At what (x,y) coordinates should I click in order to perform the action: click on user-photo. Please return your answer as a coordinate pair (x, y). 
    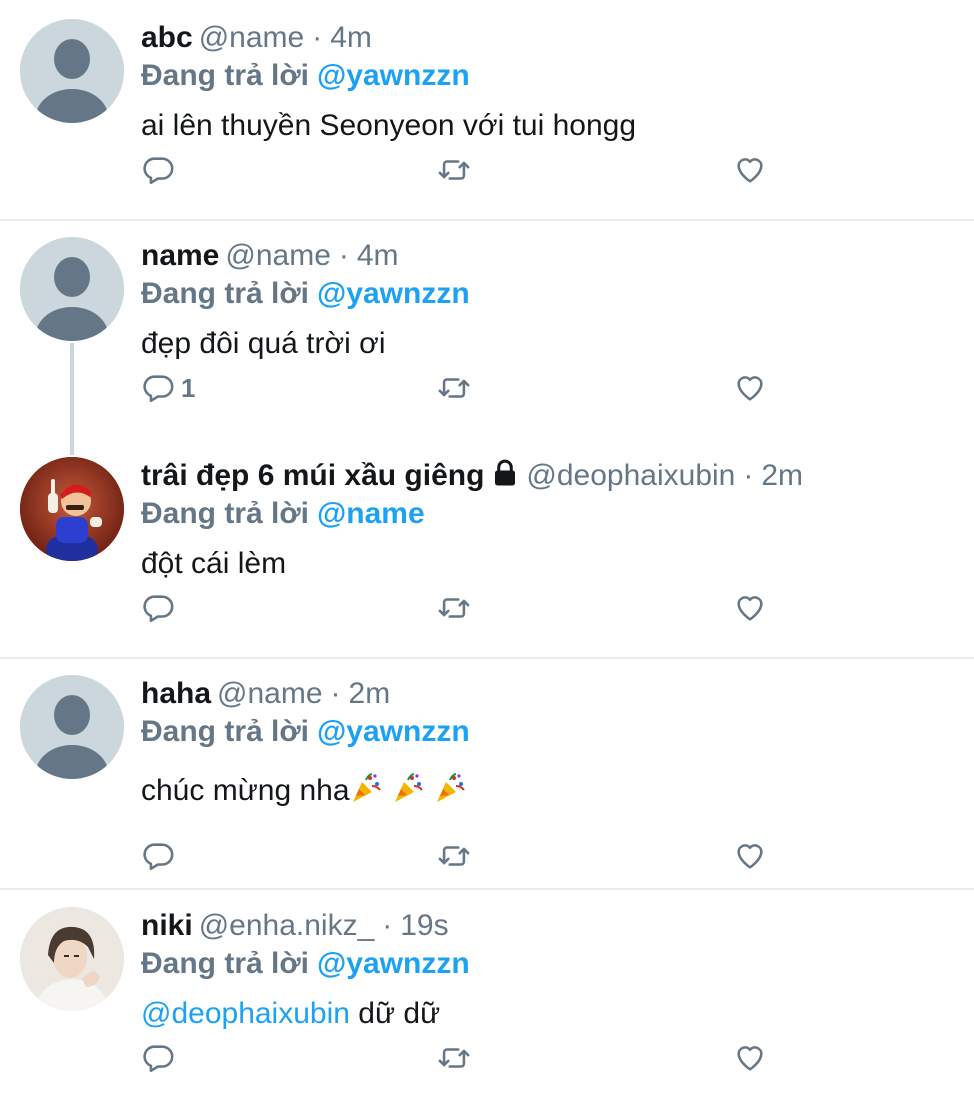
    Looking at the image, I should click on (72, 959).